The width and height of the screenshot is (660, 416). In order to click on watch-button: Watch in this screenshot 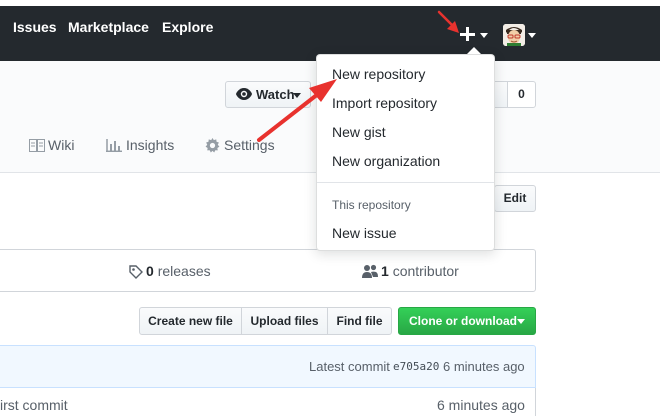, I will do `click(268, 94)`.